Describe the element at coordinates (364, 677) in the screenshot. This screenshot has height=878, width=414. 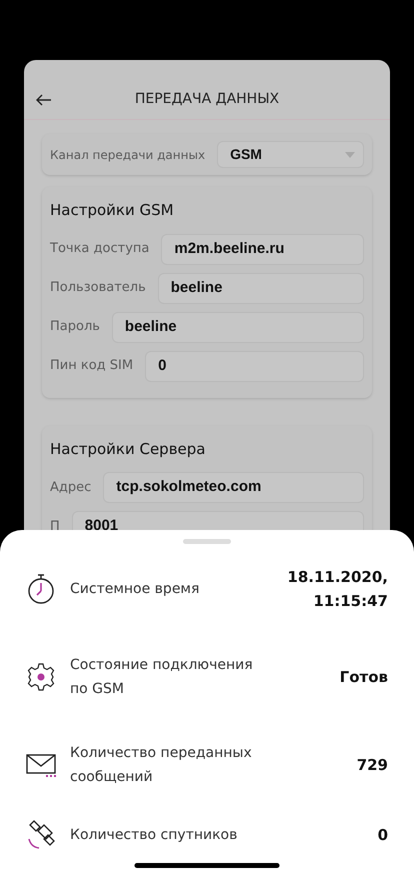
I see `status-value: Готов` at that location.